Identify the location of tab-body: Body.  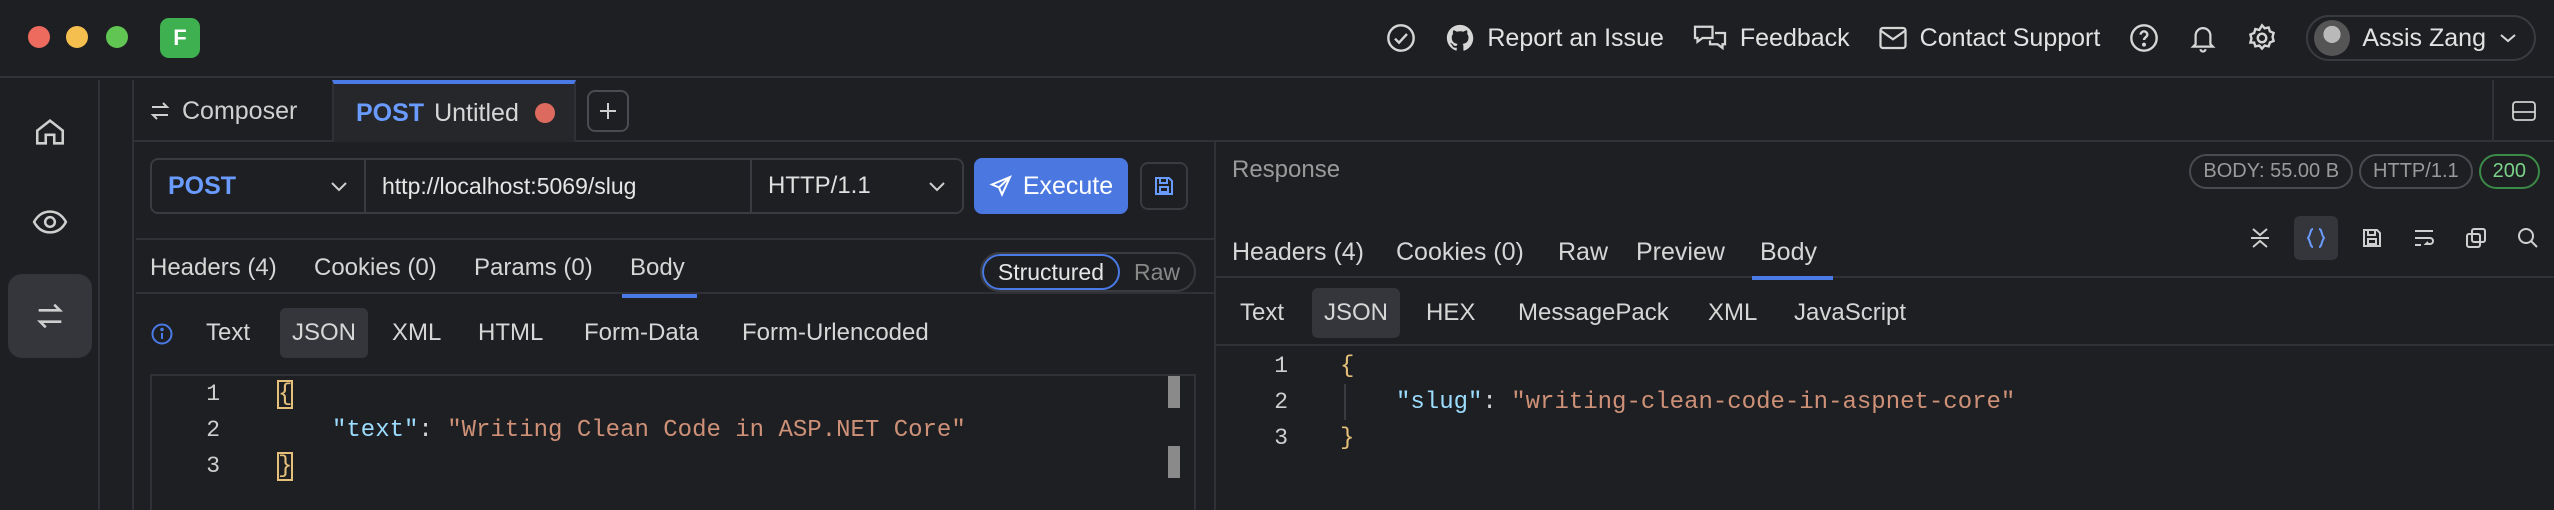
(659, 269).